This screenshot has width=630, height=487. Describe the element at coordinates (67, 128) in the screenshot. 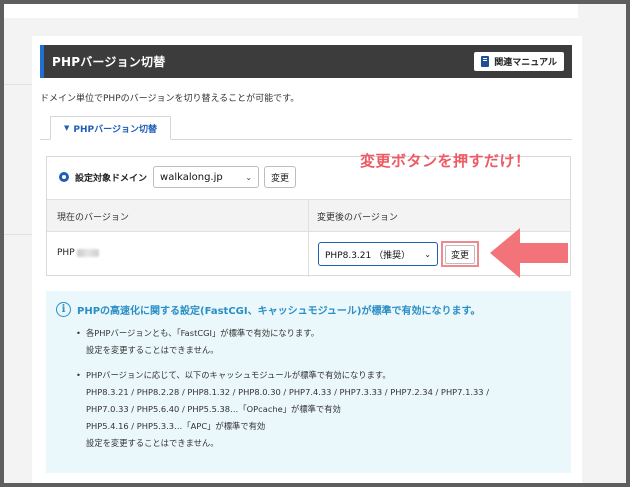

I see `chevron-down-icon: ▼` at that location.